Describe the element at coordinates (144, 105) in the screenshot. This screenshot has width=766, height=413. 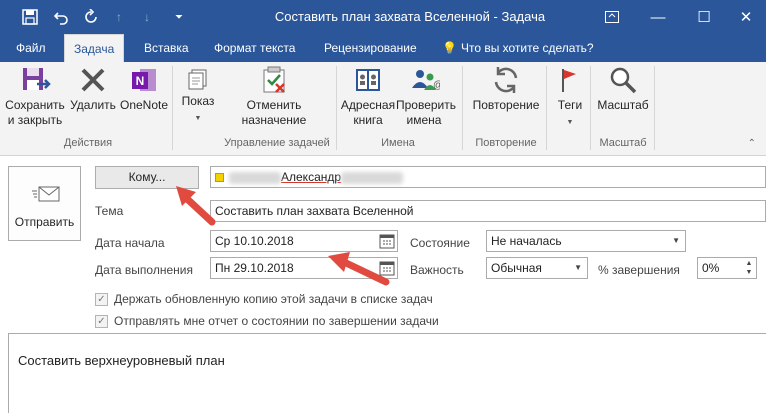
I see `onenote-label: OneNote` at that location.